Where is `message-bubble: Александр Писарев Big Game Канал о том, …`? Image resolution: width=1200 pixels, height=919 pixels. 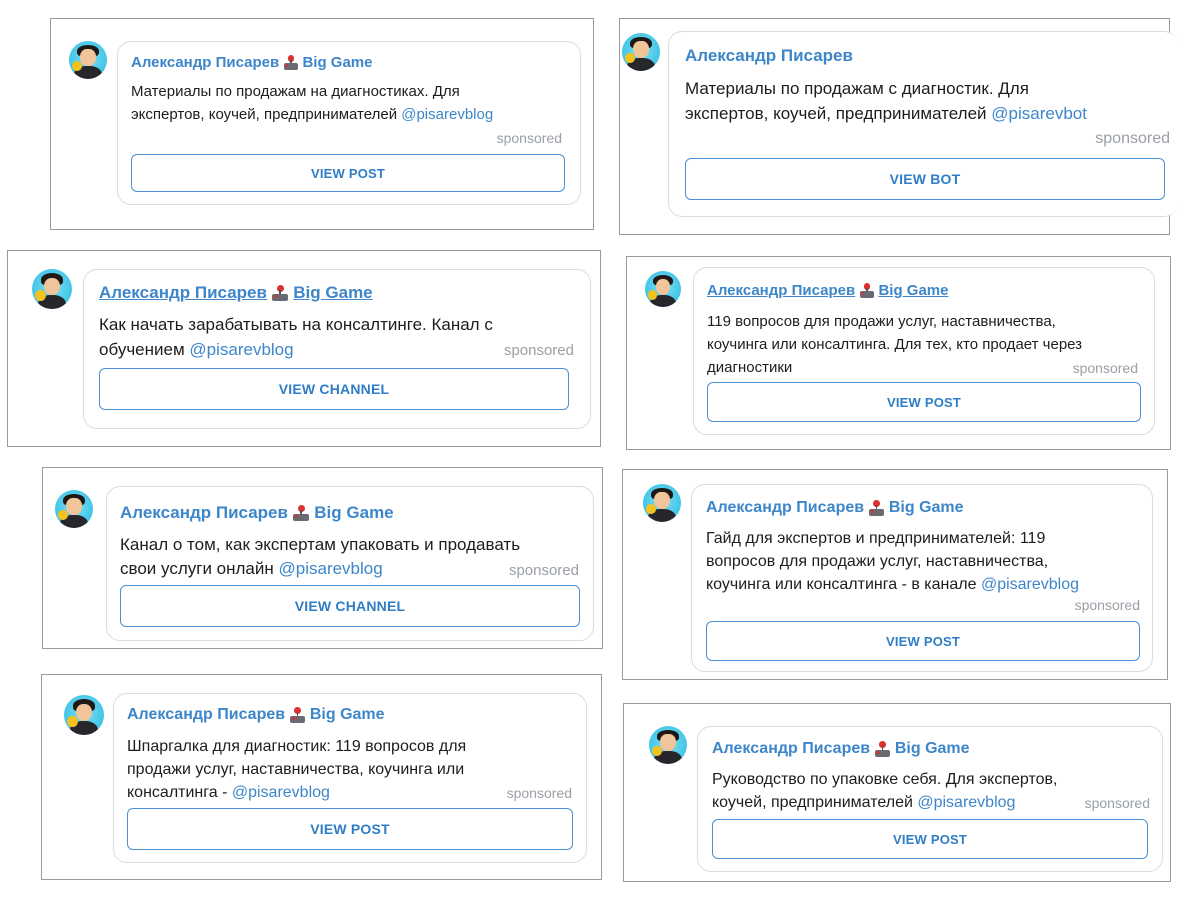 message-bubble: Александр Писарев Big Game Канал о том, … is located at coordinates (350, 563).